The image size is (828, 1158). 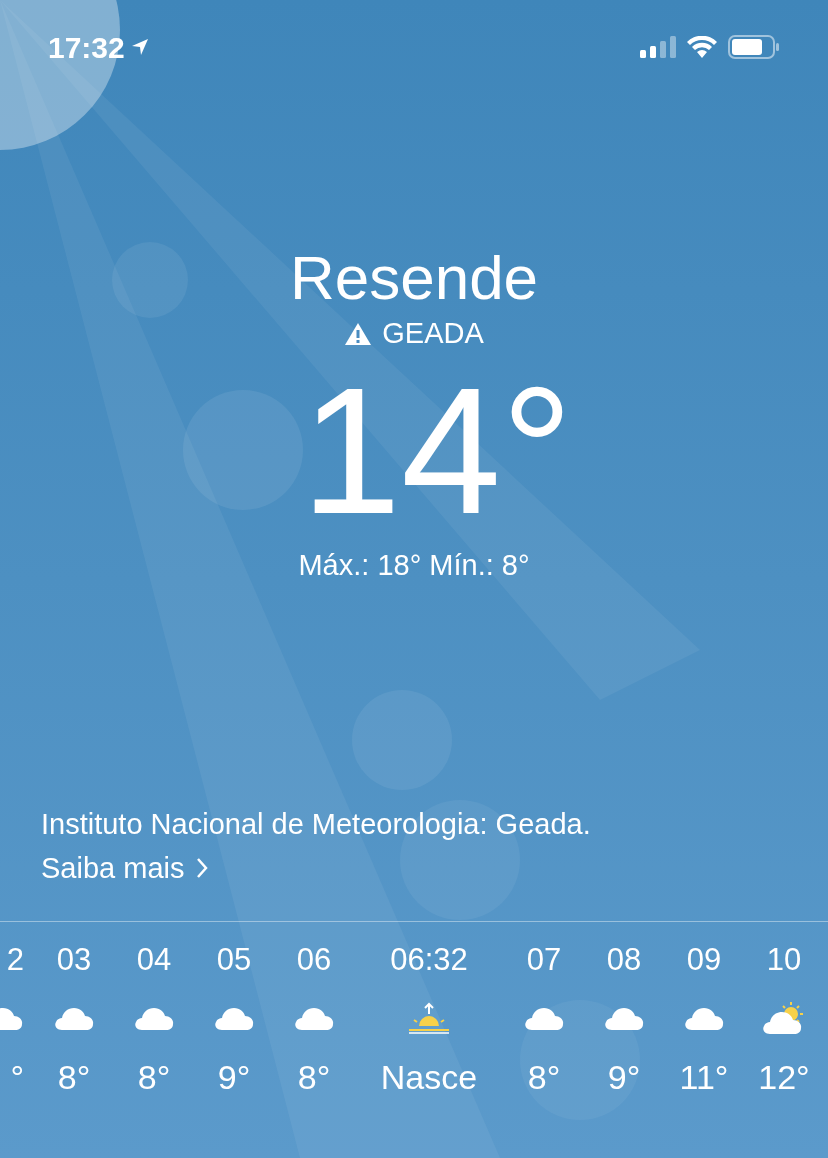 What do you see at coordinates (754, 47) in the screenshot?
I see `battery-icon` at bounding box center [754, 47].